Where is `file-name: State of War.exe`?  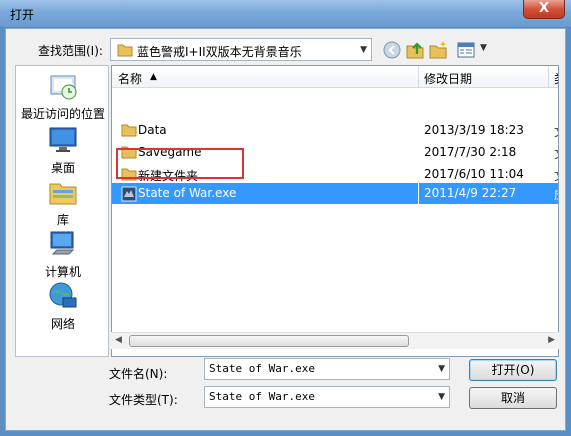 file-name: State of War.exe is located at coordinates (187, 193).